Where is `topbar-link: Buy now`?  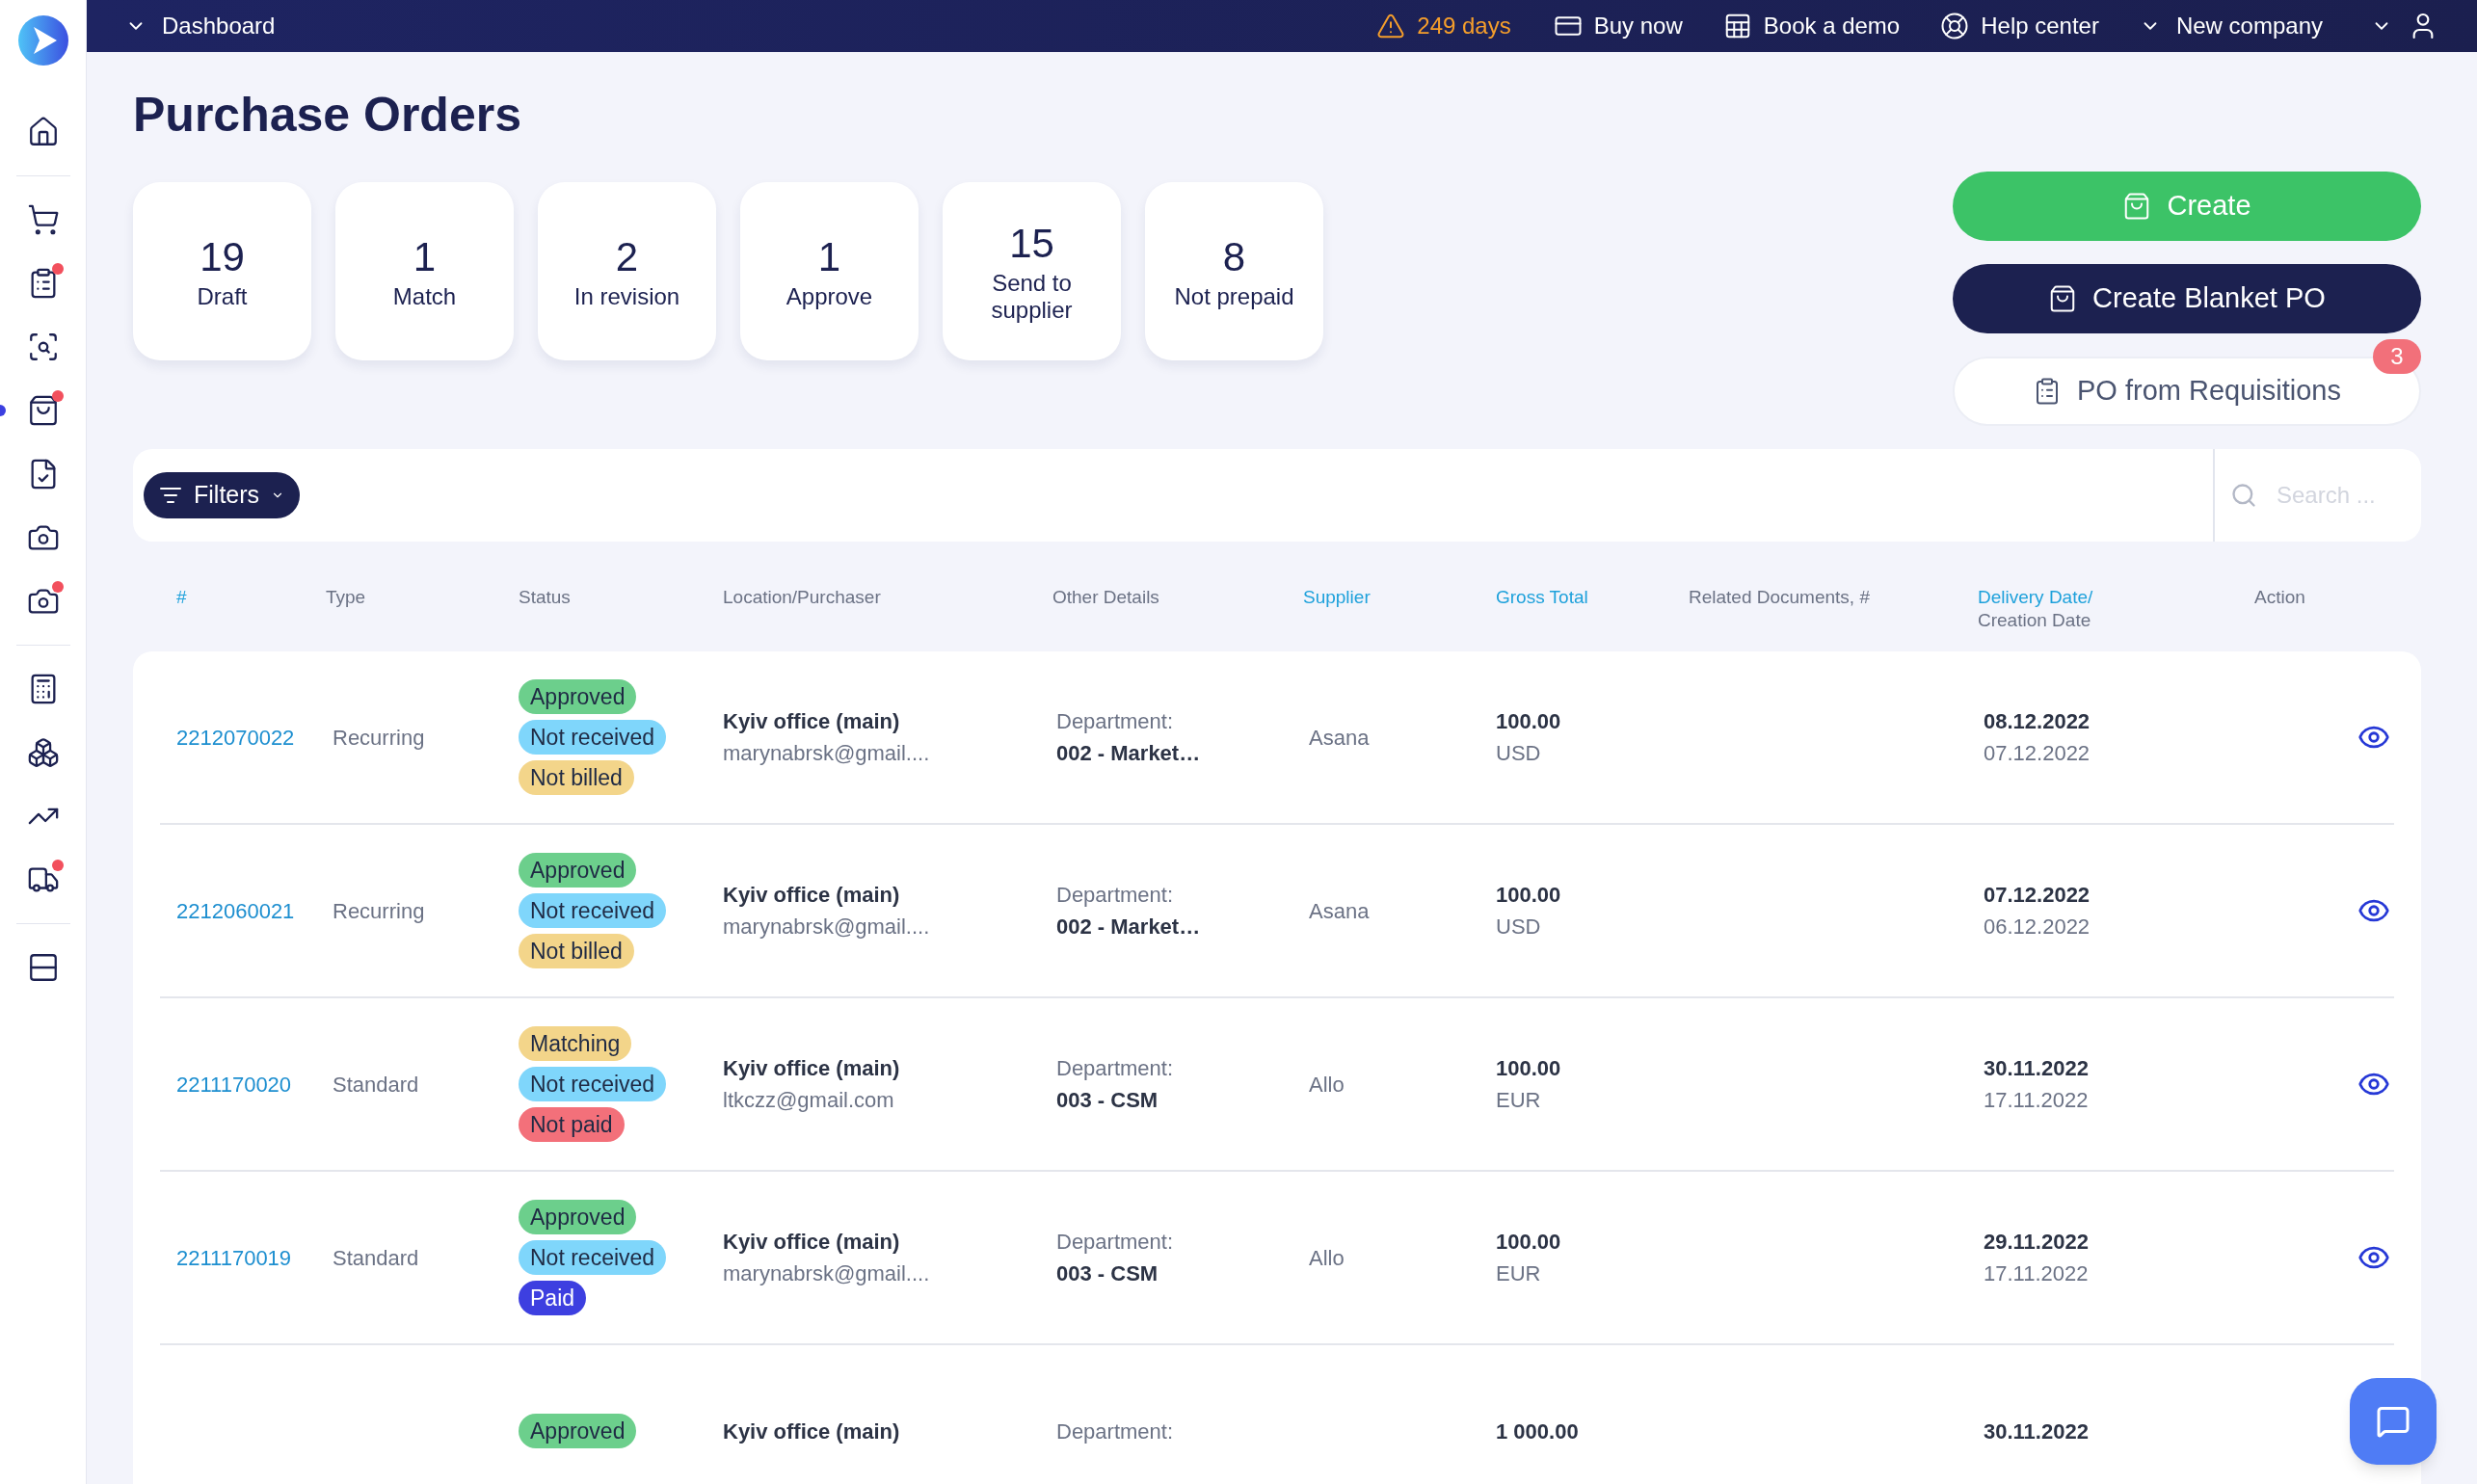 topbar-link: Buy now is located at coordinates (1618, 26).